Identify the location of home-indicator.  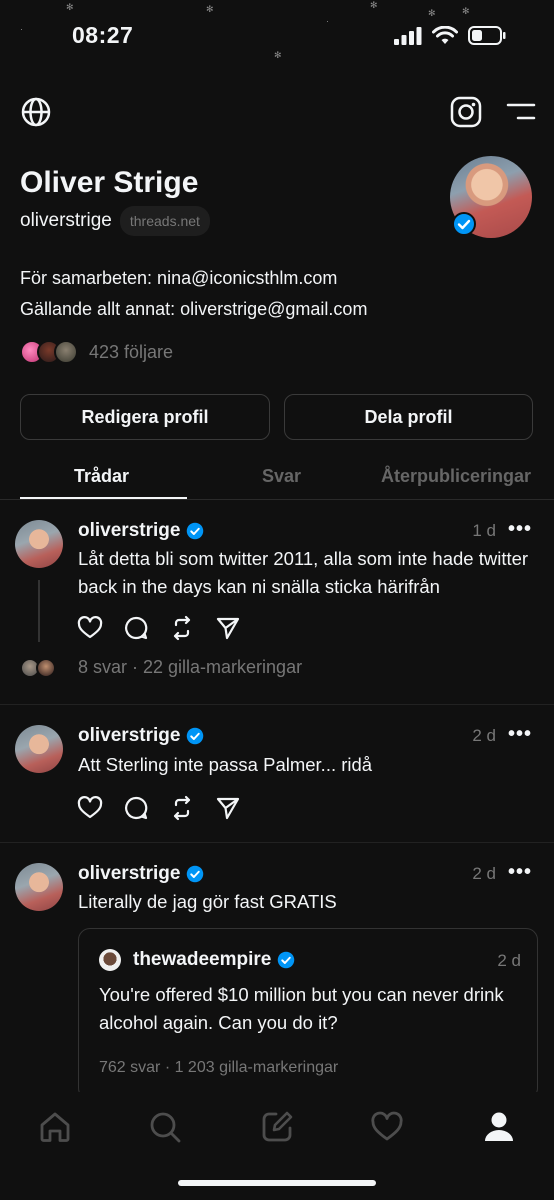
(277, 1183).